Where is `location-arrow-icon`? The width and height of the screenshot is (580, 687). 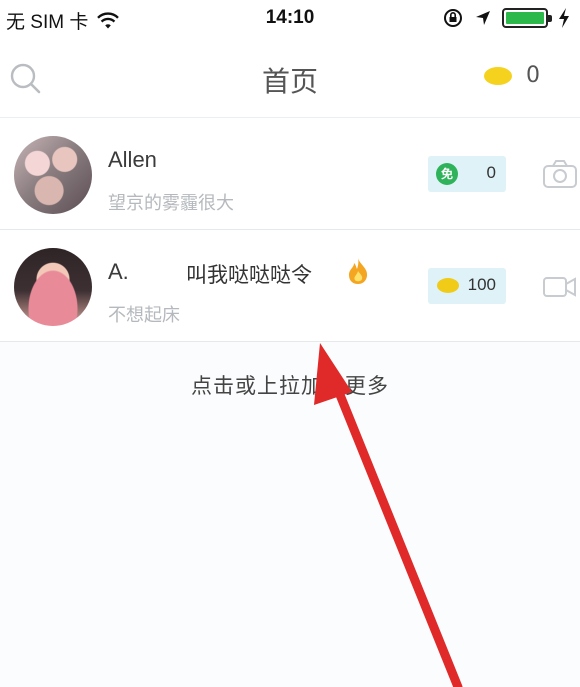 location-arrow-icon is located at coordinates (483, 18).